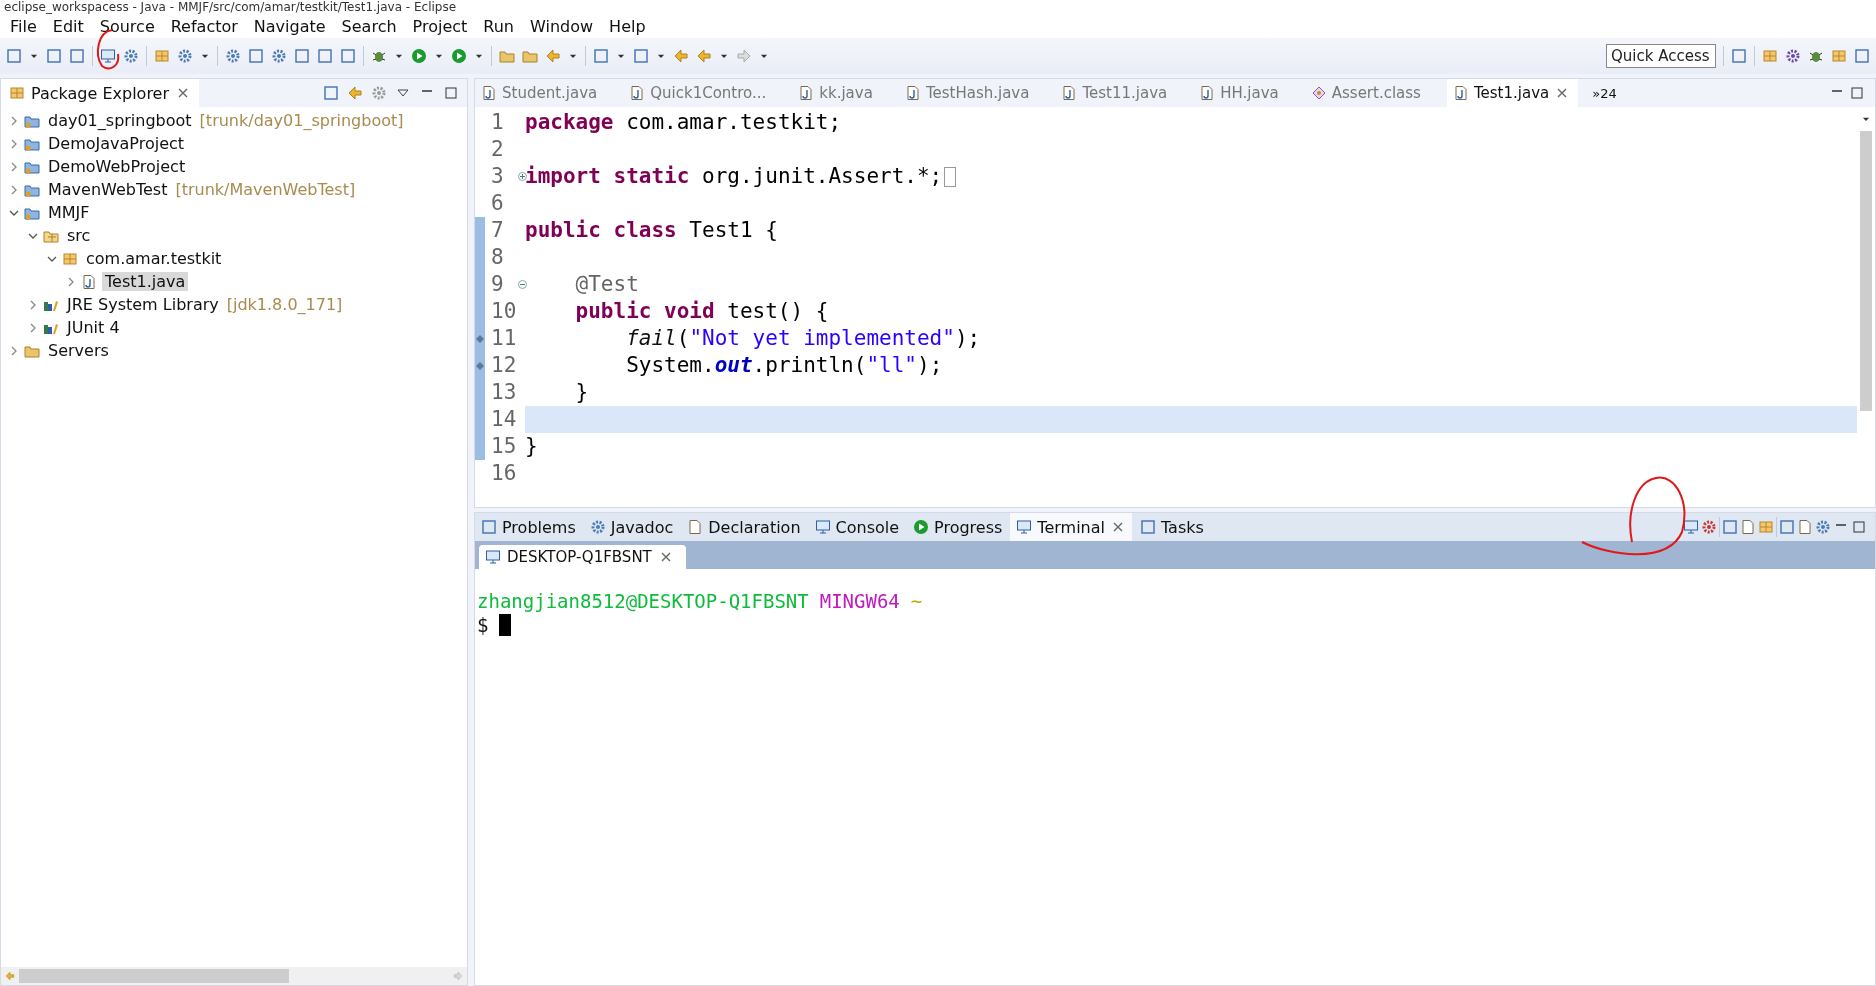 Image resolution: width=1876 pixels, height=986 pixels. Describe the element at coordinates (504, 338) in the screenshot. I see `line-number: 11` at that location.